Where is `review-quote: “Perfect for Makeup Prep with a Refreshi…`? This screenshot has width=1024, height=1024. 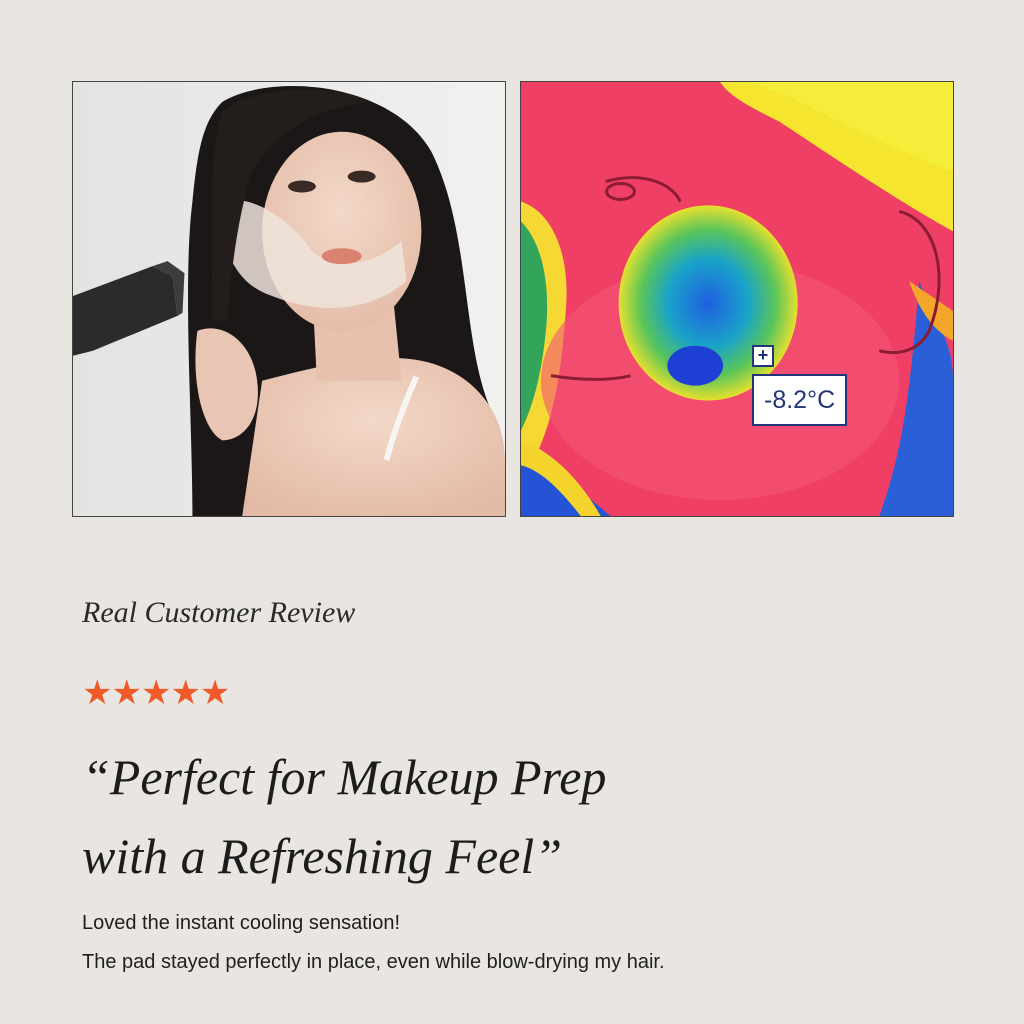
review-quote: “Perfect for Makeup Prep with a Refreshi… is located at coordinates (532, 817).